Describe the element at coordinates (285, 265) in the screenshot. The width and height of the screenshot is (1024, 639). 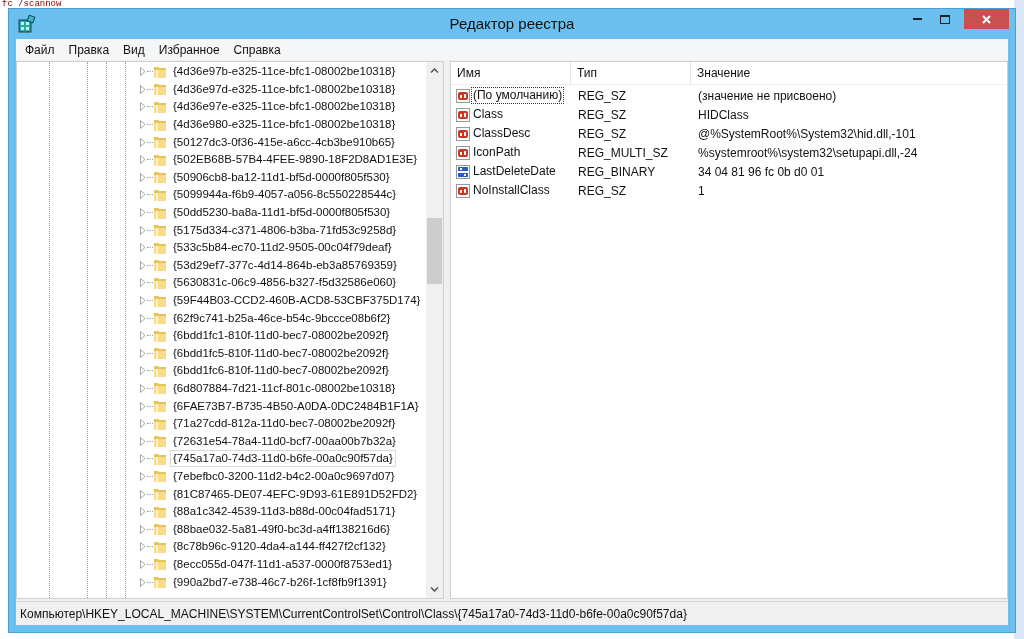
I see `tree-item: {53d29ef7-377c-4d14-864b-eb3a85769359}` at that location.